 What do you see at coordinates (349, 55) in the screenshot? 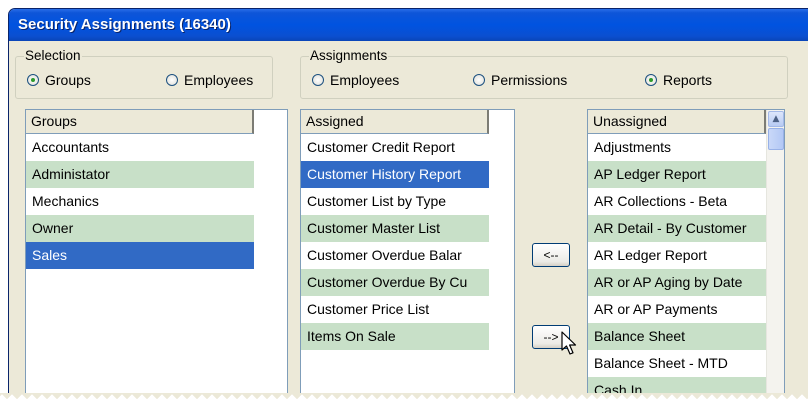
I see `assignments-legend: Assignments` at bounding box center [349, 55].